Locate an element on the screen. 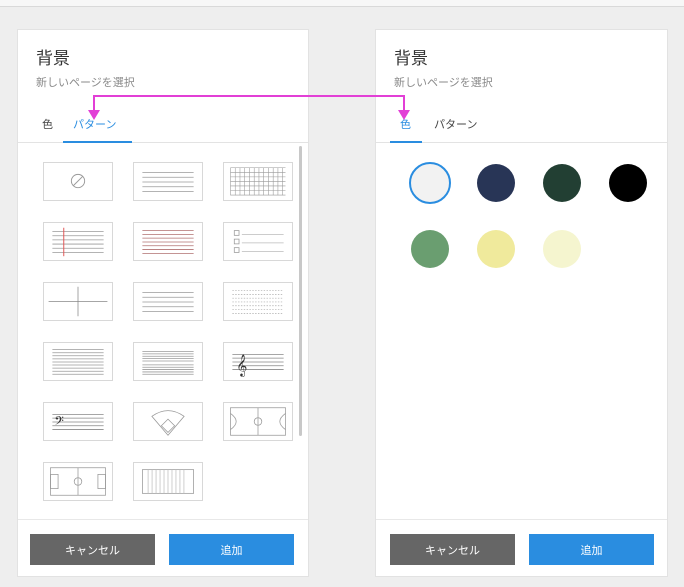 The height and width of the screenshot is (587, 684). color-swatch-white is located at coordinates (430, 183).